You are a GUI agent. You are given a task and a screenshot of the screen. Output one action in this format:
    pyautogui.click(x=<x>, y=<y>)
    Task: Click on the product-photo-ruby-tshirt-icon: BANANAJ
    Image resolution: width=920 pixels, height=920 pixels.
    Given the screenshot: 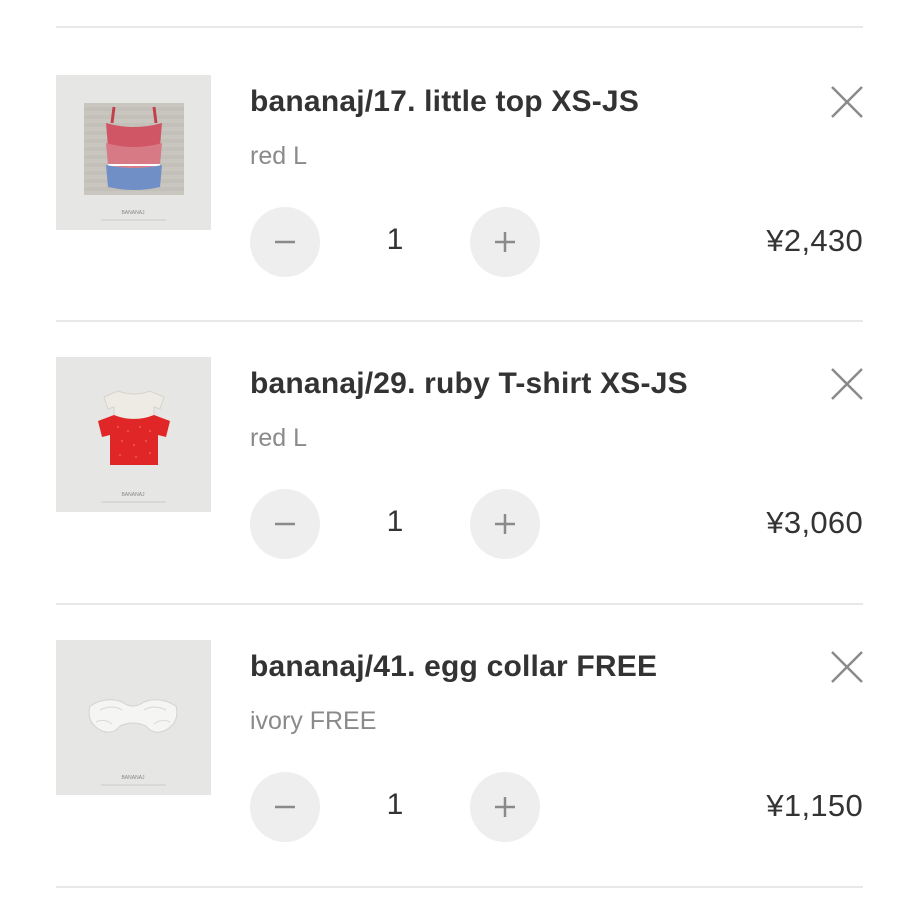 What is the action you would take?
    pyautogui.click(x=133, y=434)
    